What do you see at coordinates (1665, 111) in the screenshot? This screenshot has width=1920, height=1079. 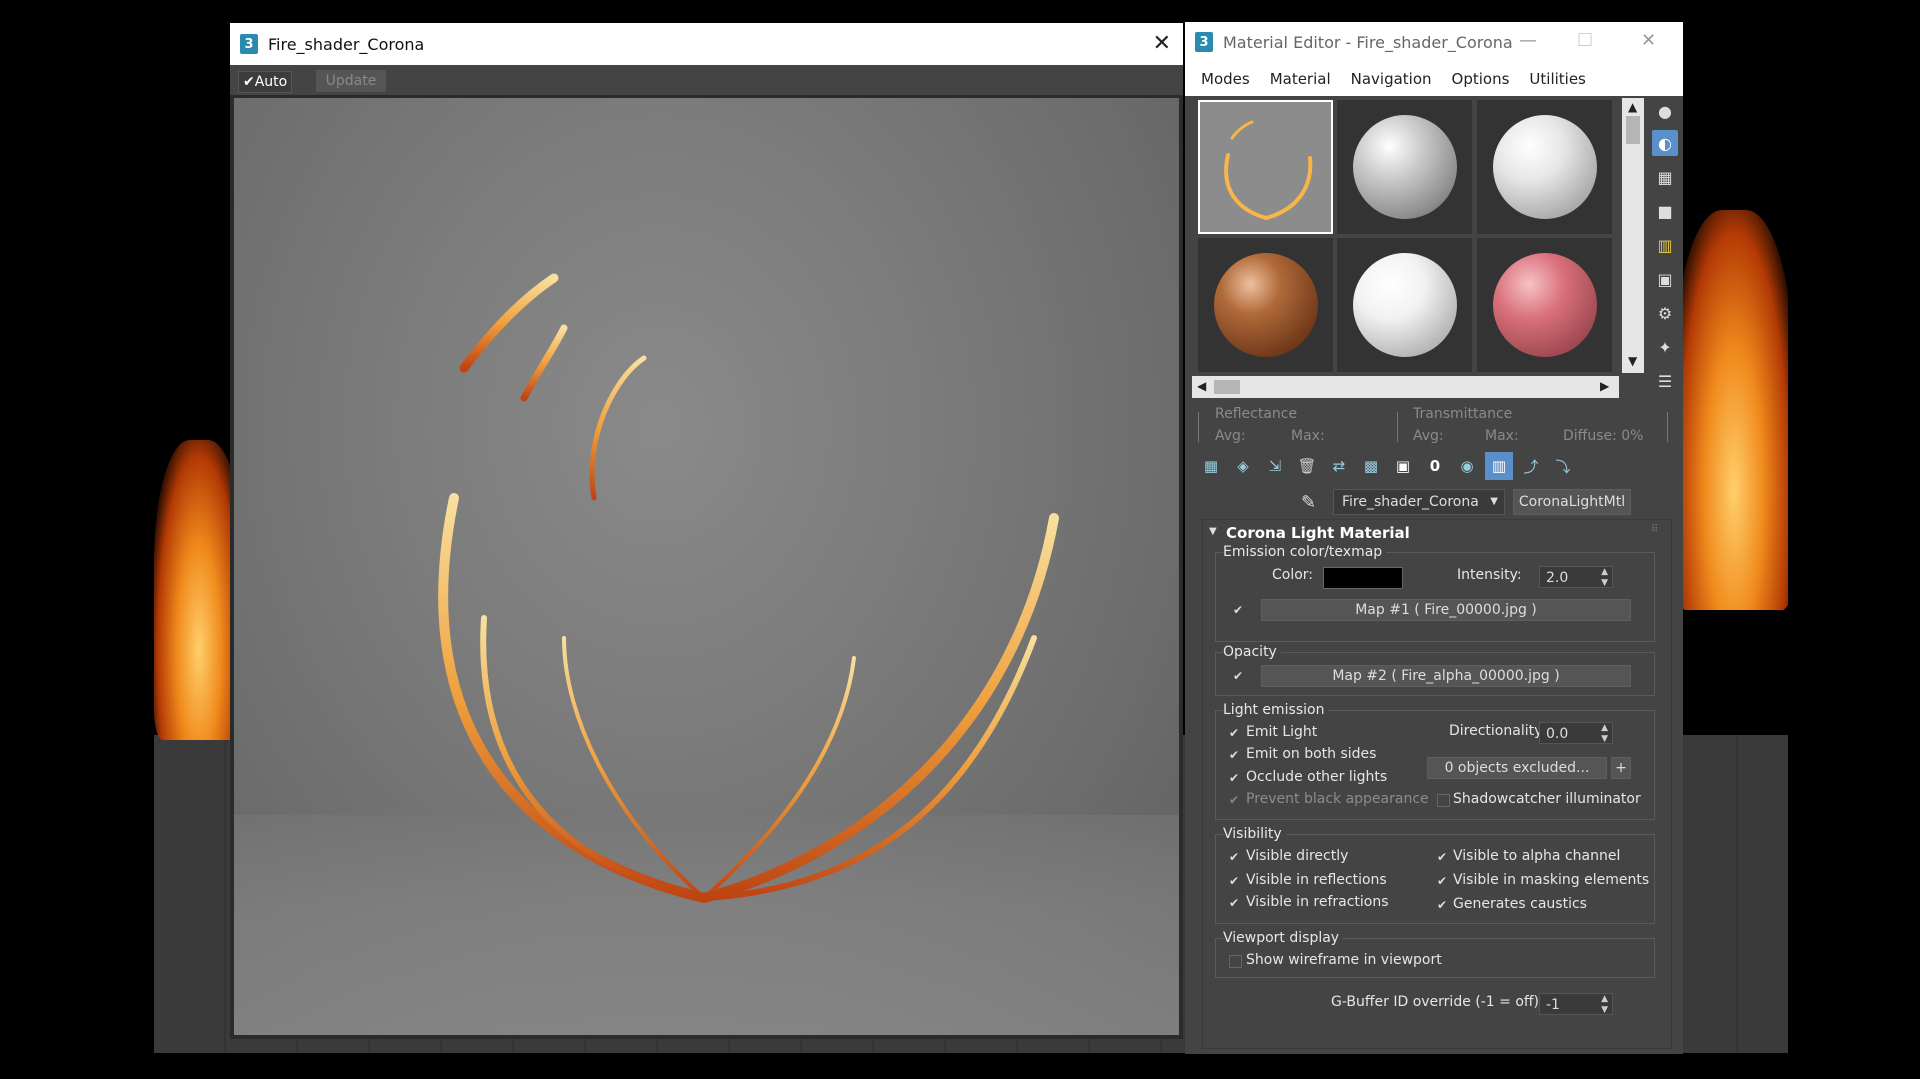 I see `sample-type-icon: ●` at bounding box center [1665, 111].